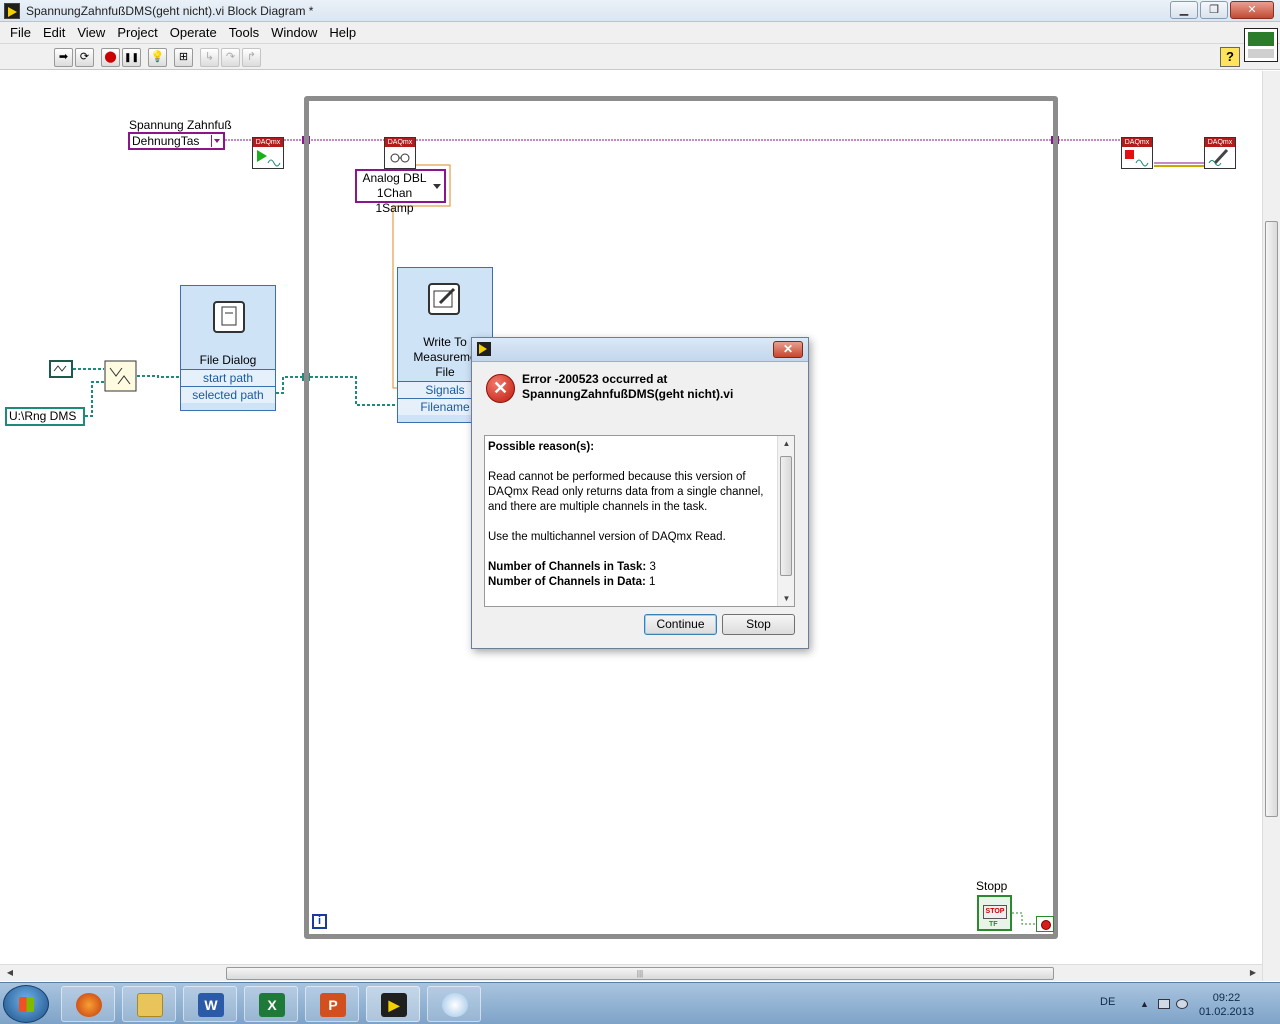  Describe the element at coordinates (786, 598) in the screenshot. I see `scroll-down-icon: ▼` at that location.